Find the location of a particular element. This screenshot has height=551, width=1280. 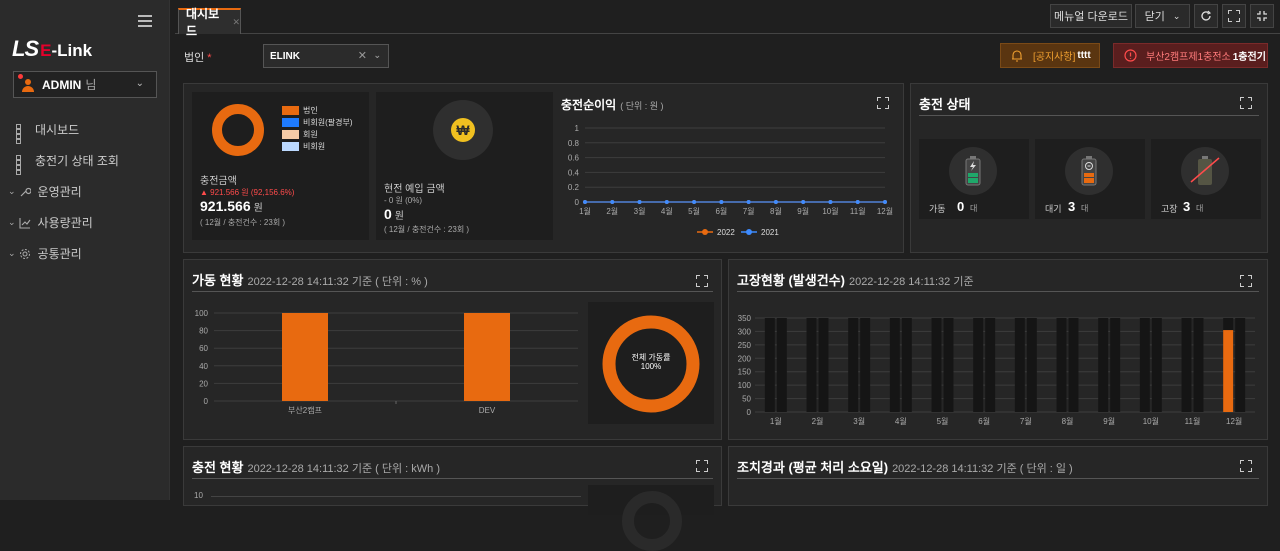

amount-value: 921.566 원 is located at coordinates (231, 206).